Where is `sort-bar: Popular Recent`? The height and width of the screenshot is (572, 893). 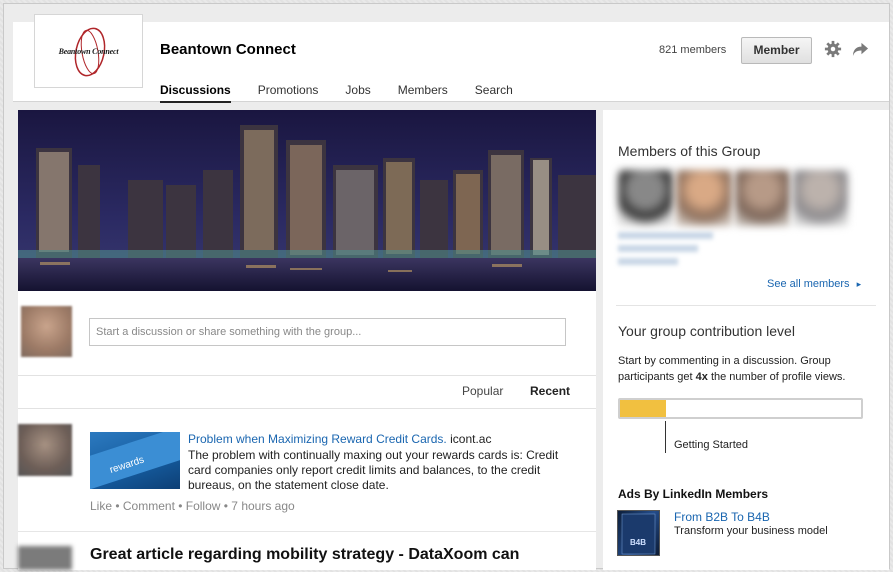 sort-bar: Popular Recent is located at coordinates (307, 392).